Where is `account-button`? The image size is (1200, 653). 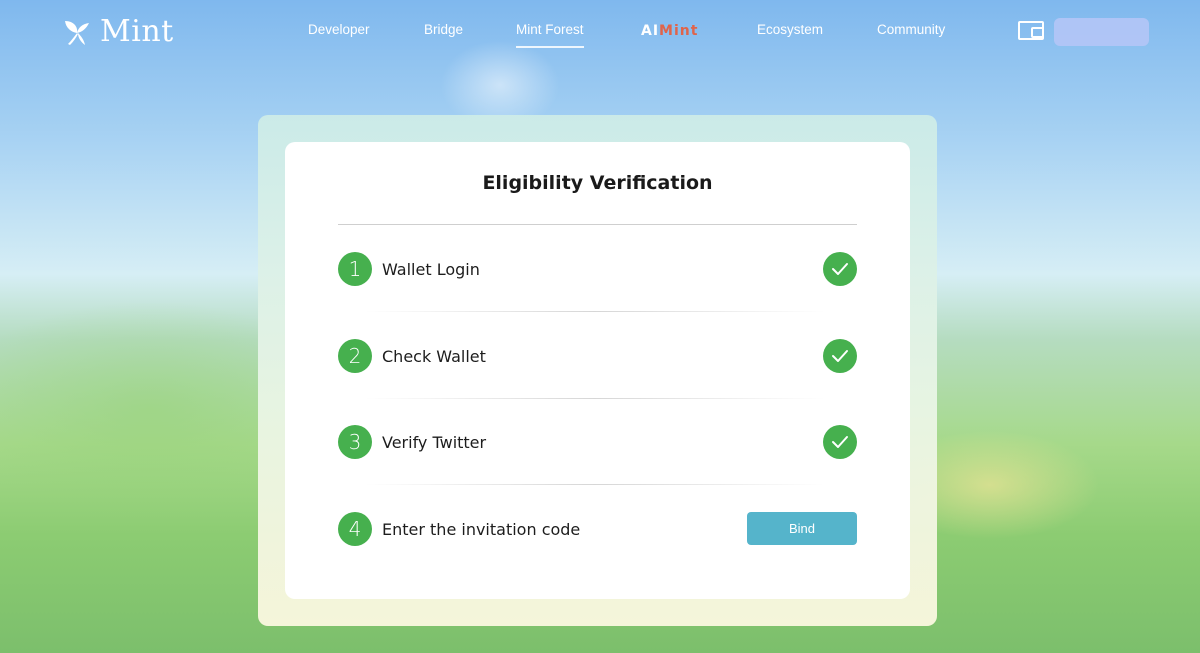 account-button is located at coordinates (1101, 32).